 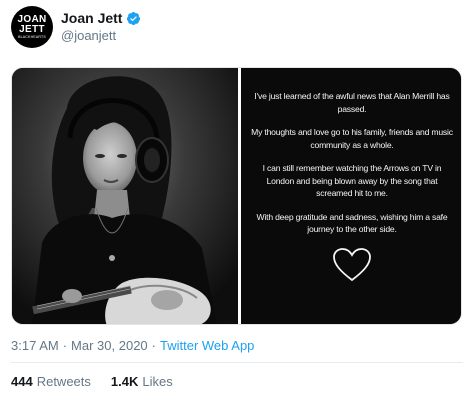 What do you see at coordinates (32, 36) in the screenshot?
I see `avatar-text-blackhearts: BLACKHEARTS` at bounding box center [32, 36].